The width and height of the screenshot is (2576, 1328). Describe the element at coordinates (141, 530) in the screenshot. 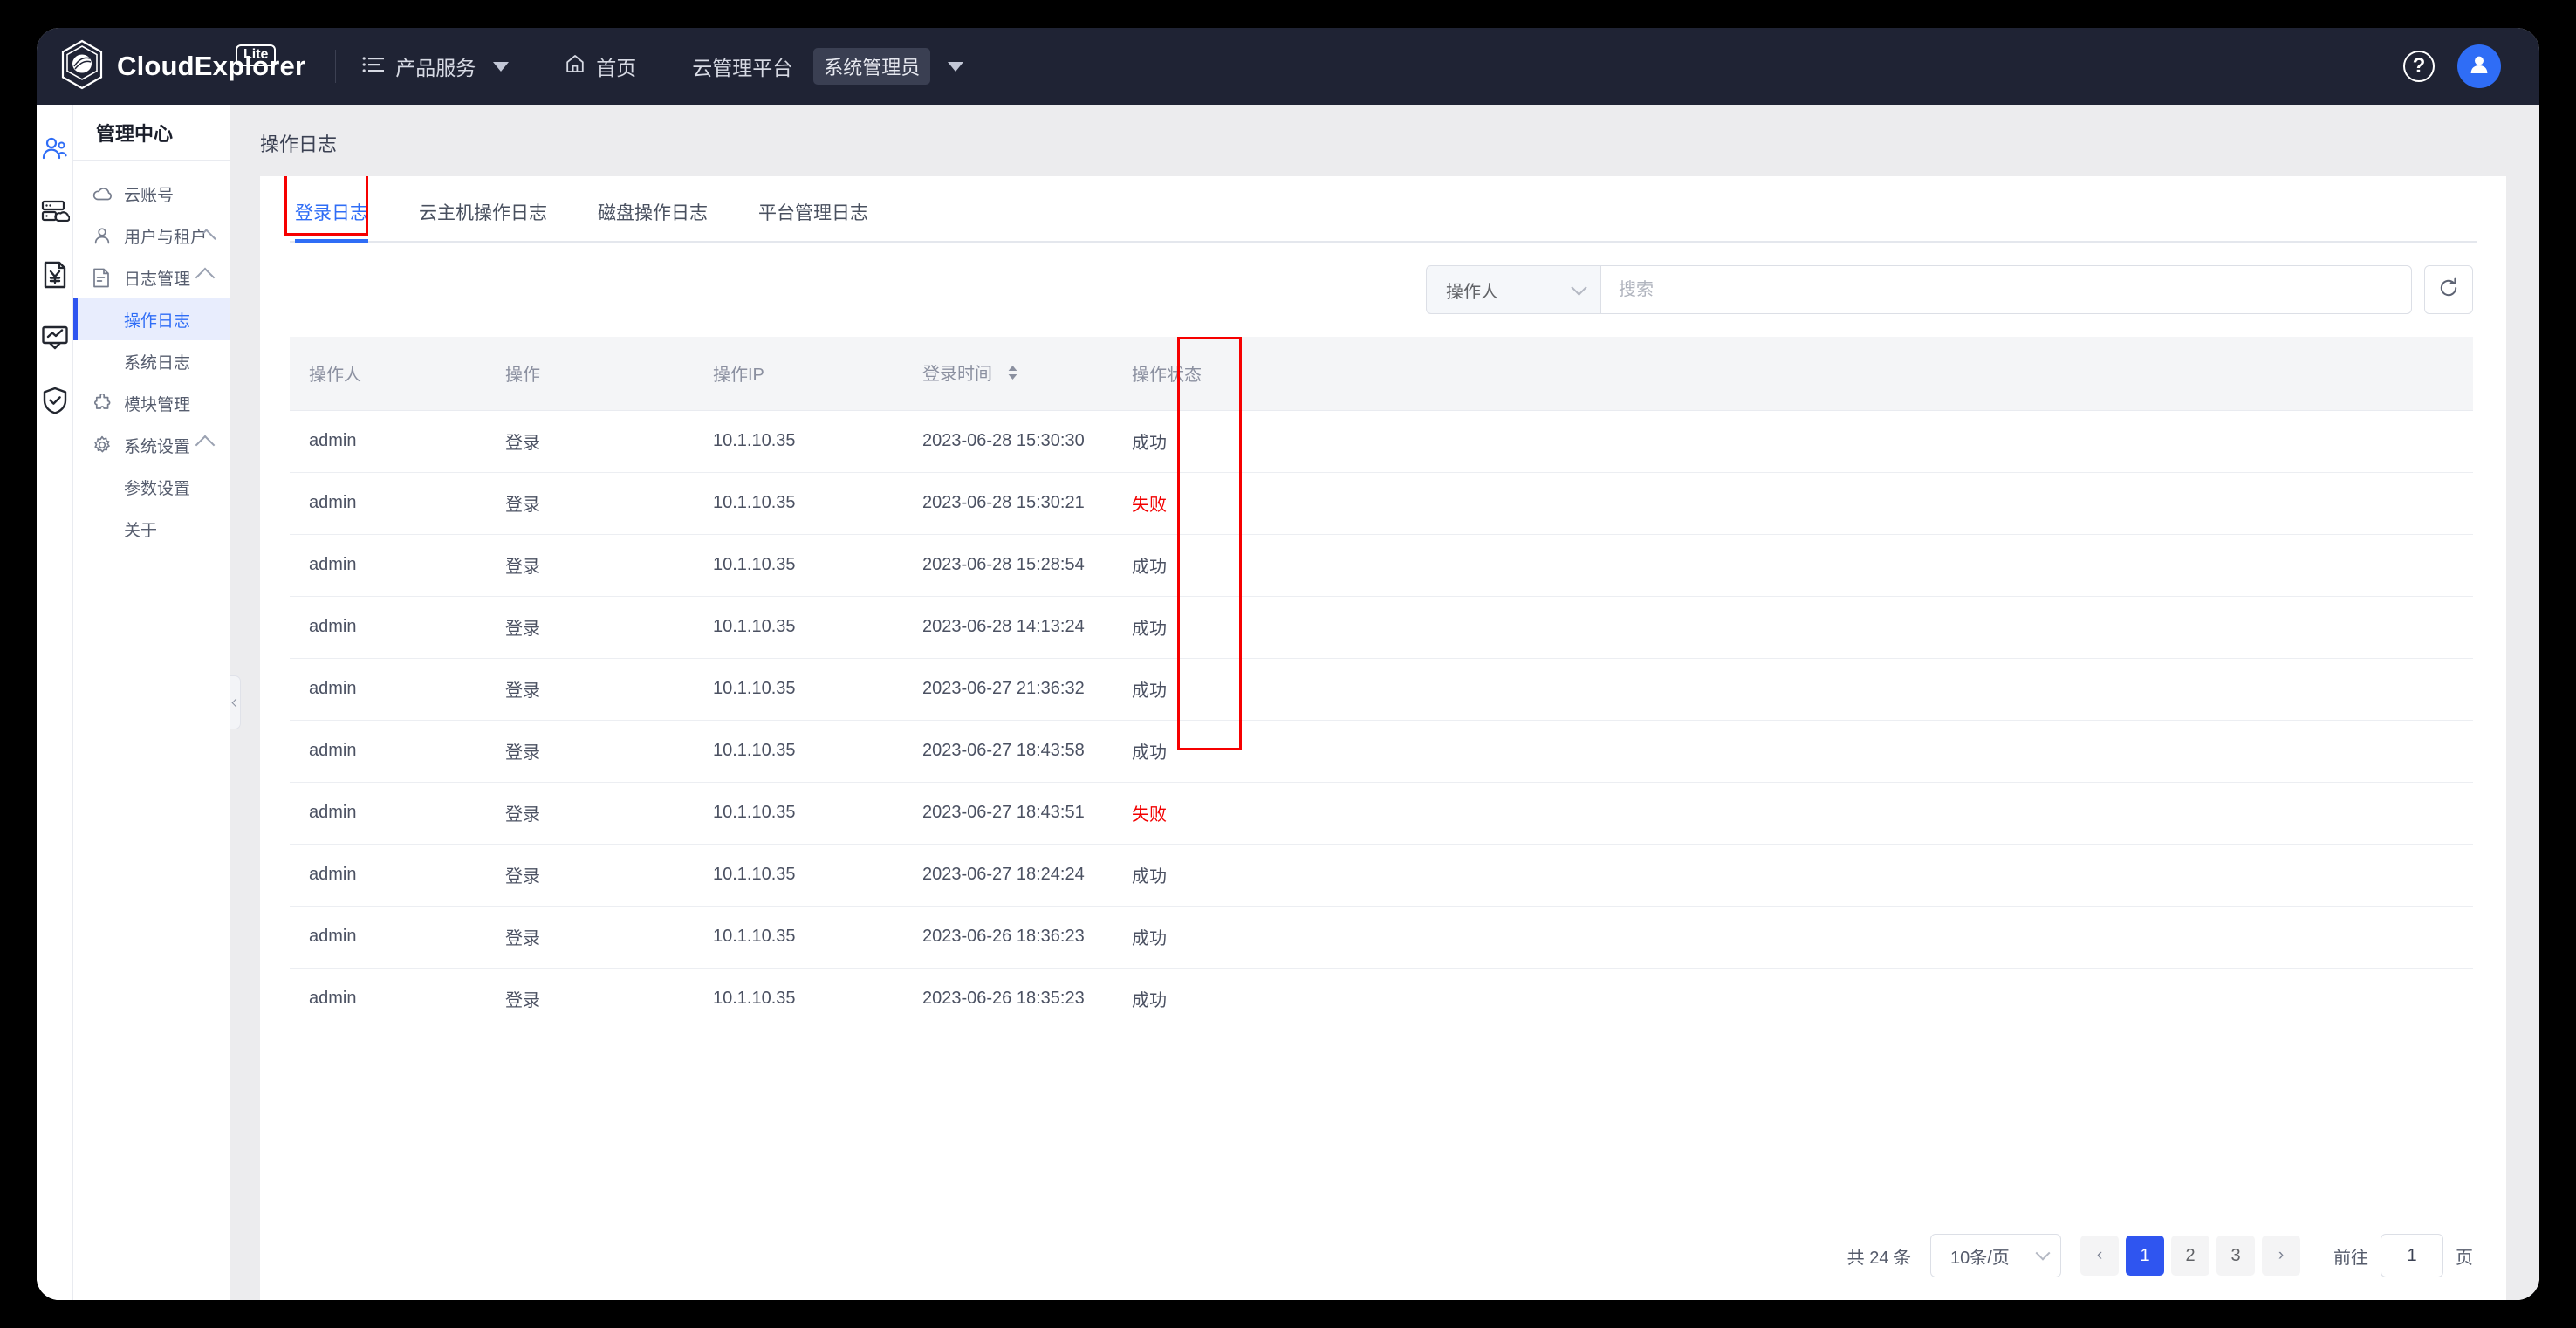

I see `sidebar-item-label: 关于` at that location.